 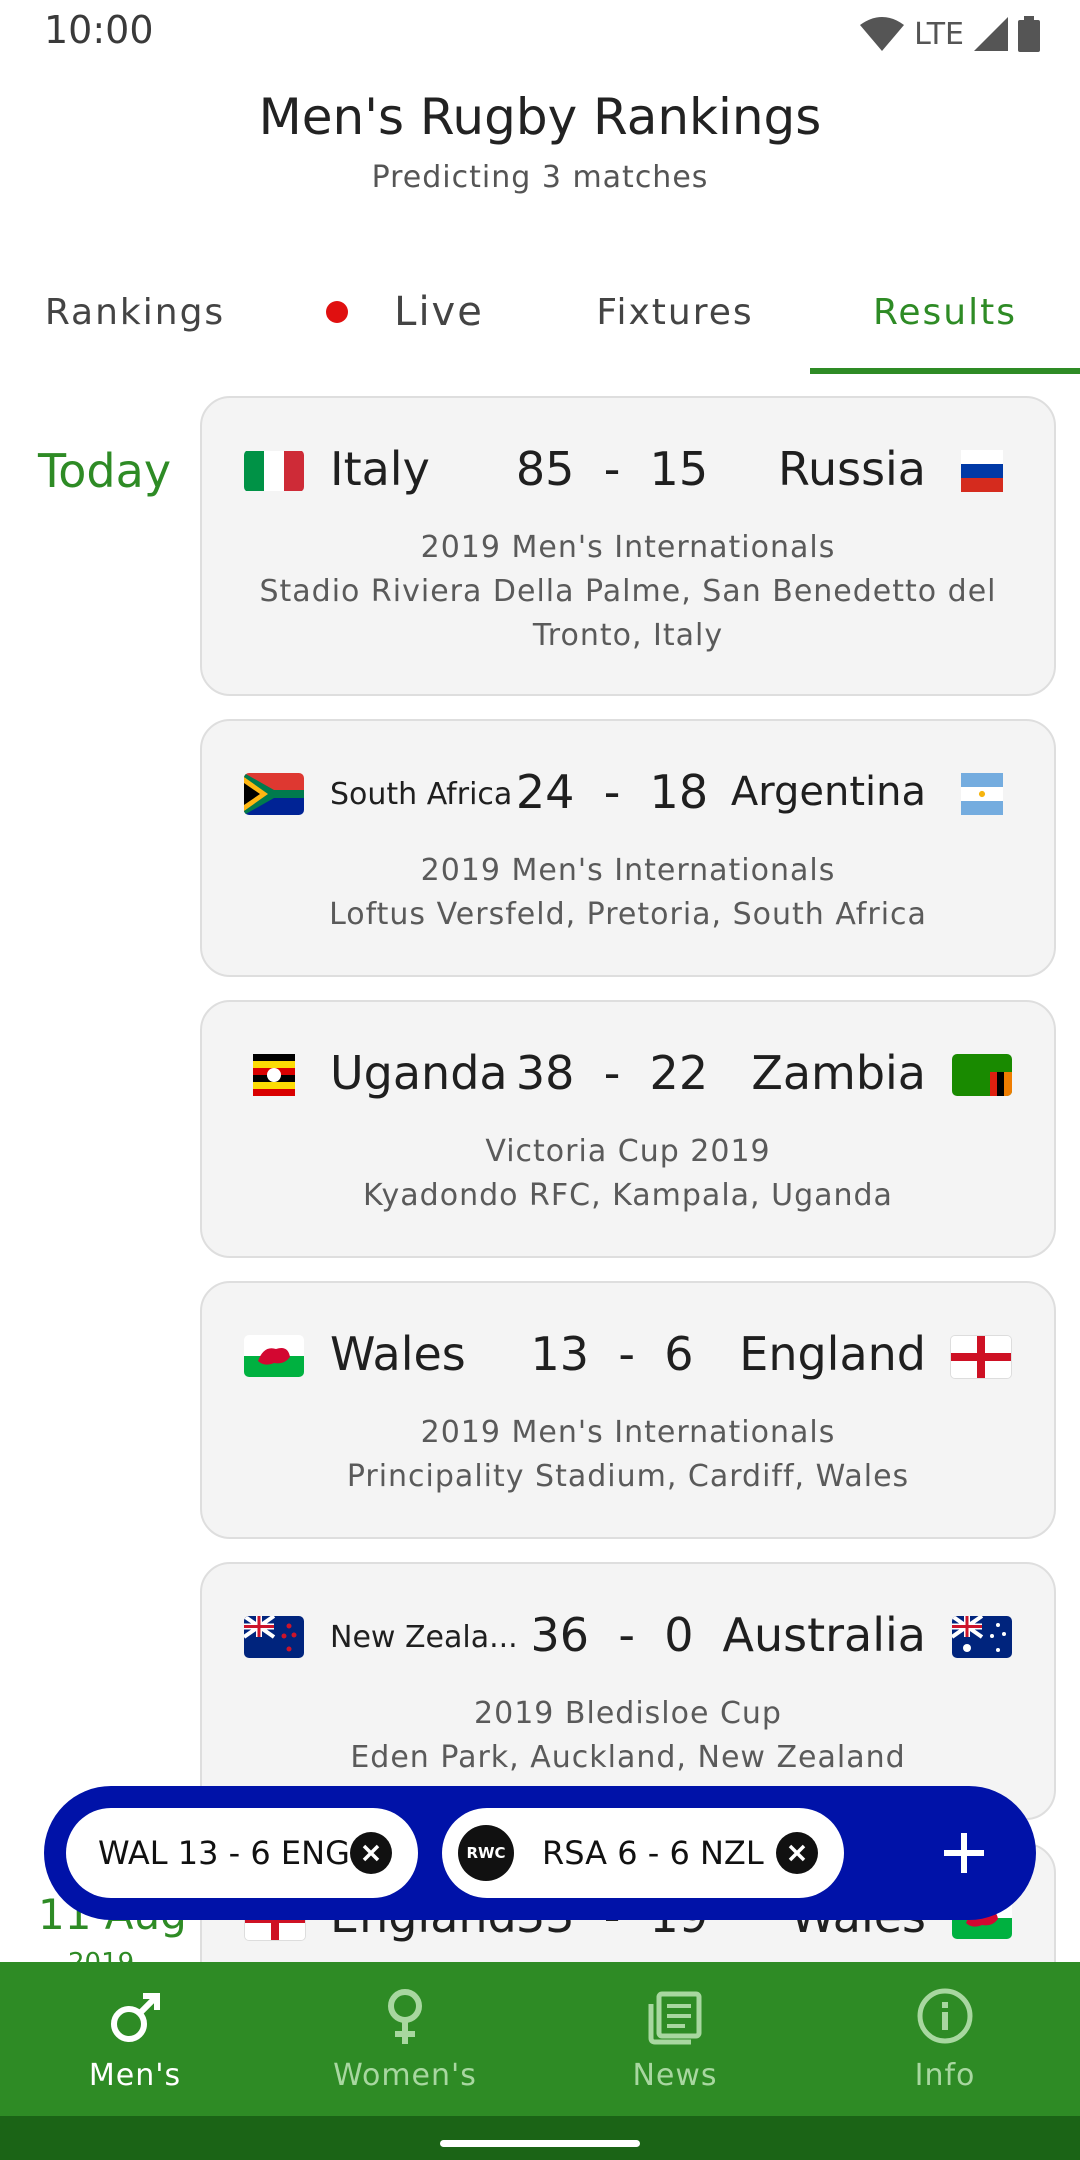 I want to click on active-tab-indicator, so click(x=945, y=371).